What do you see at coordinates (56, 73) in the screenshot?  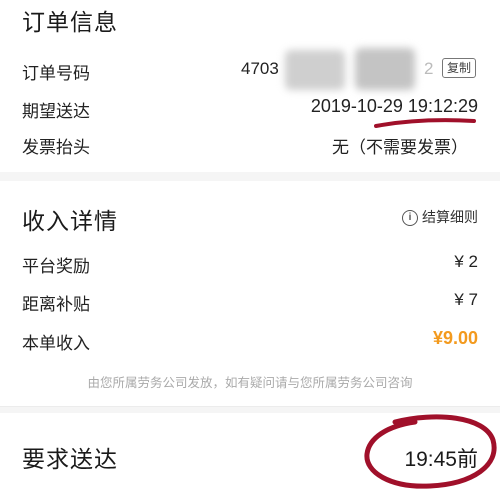 I see `order-number-label: 订单号码` at bounding box center [56, 73].